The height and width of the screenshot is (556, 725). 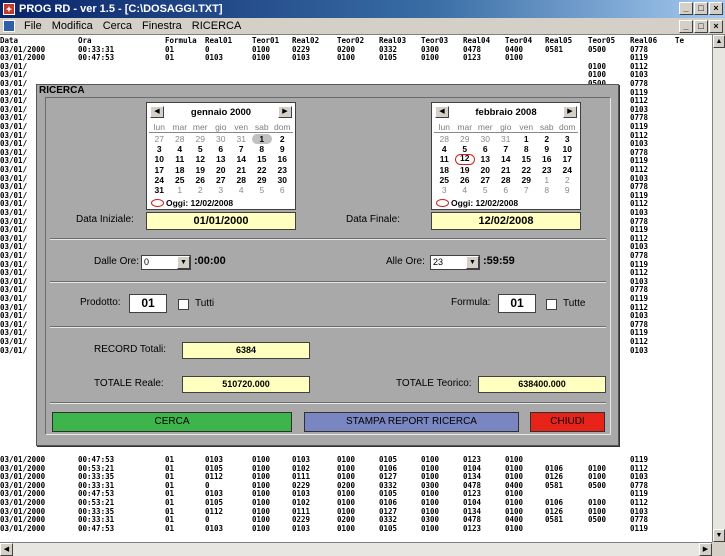 What do you see at coordinates (356, 549) in the screenshot?
I see `horizontal-scrollbar: ◀ ▶` at bounding box center [356, 549].